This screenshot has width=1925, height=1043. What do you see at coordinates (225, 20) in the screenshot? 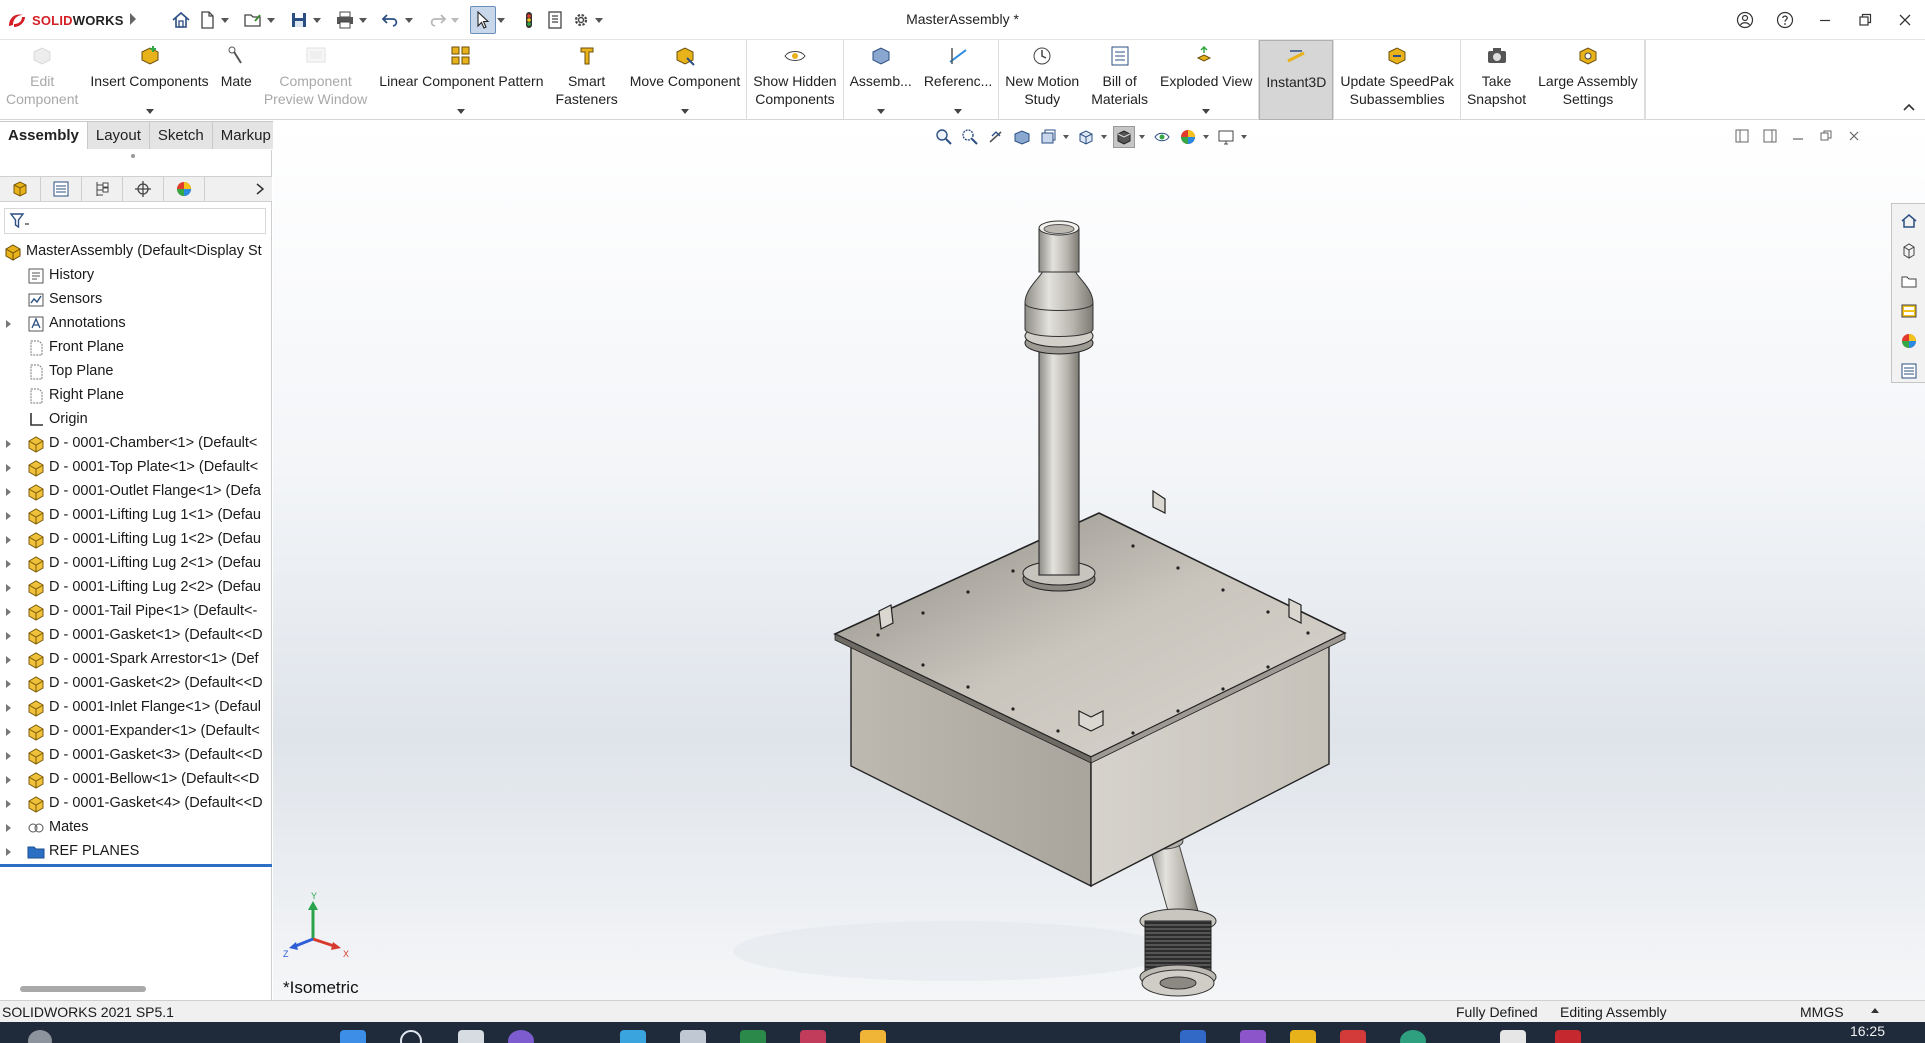
I see `new-dropdown-arrow` at bounding box center [225, 20].